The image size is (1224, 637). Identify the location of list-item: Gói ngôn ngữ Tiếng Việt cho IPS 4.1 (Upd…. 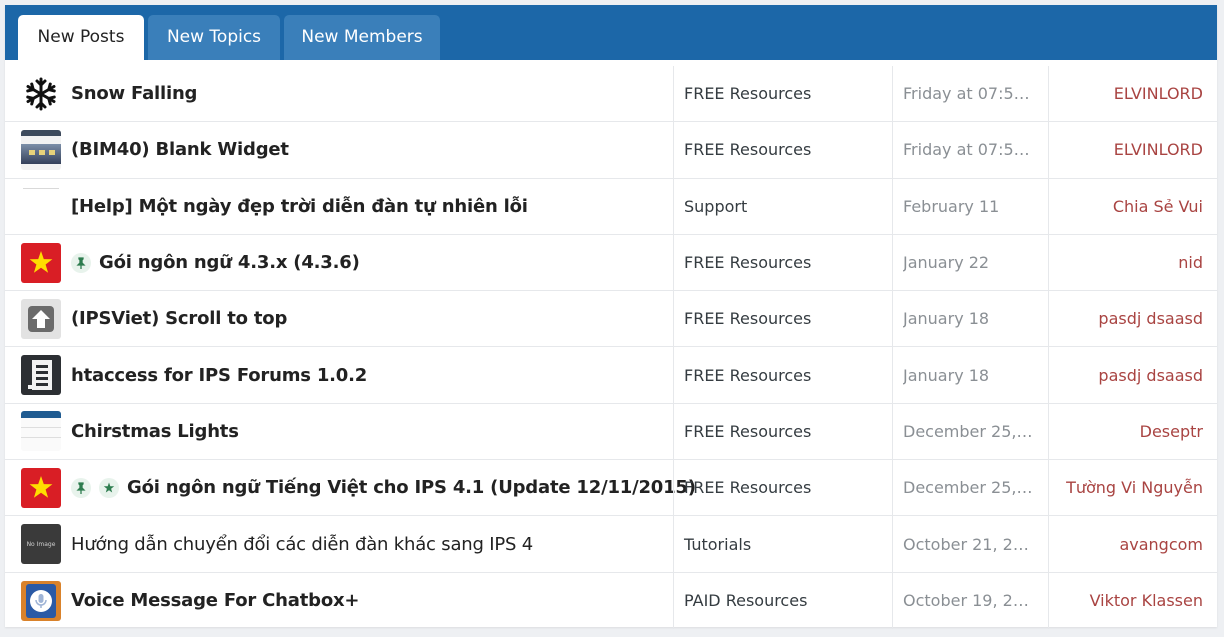
(611, 488).